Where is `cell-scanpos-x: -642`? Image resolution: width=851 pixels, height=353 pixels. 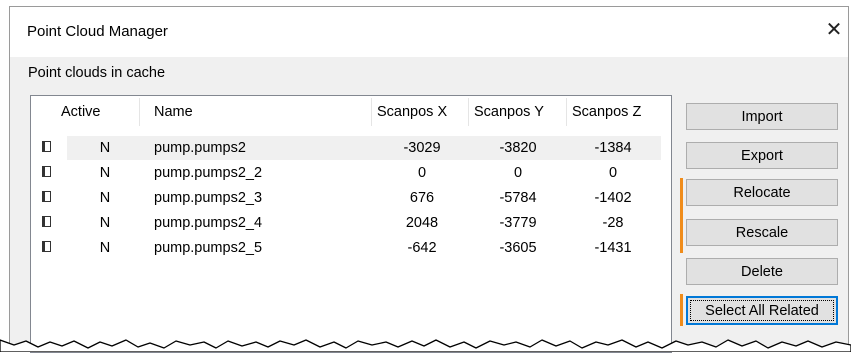
cell-scanpos-x: -642 is located at coordinates (422, 248).